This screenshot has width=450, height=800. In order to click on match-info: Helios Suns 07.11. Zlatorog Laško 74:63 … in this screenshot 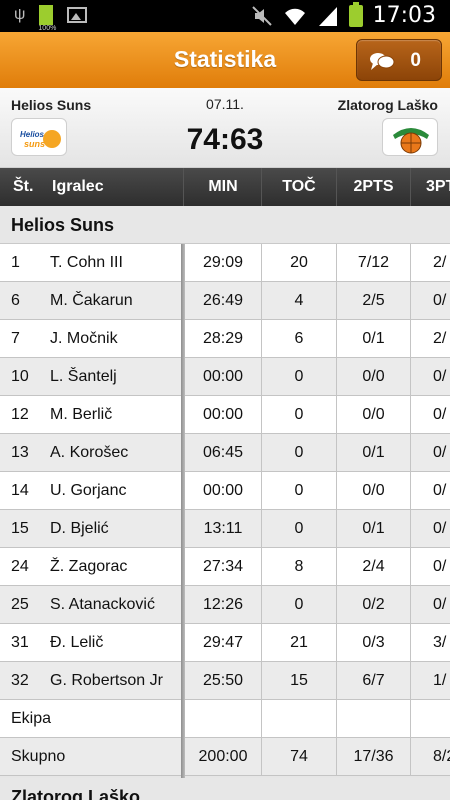, I will do `click(225, 128)`.